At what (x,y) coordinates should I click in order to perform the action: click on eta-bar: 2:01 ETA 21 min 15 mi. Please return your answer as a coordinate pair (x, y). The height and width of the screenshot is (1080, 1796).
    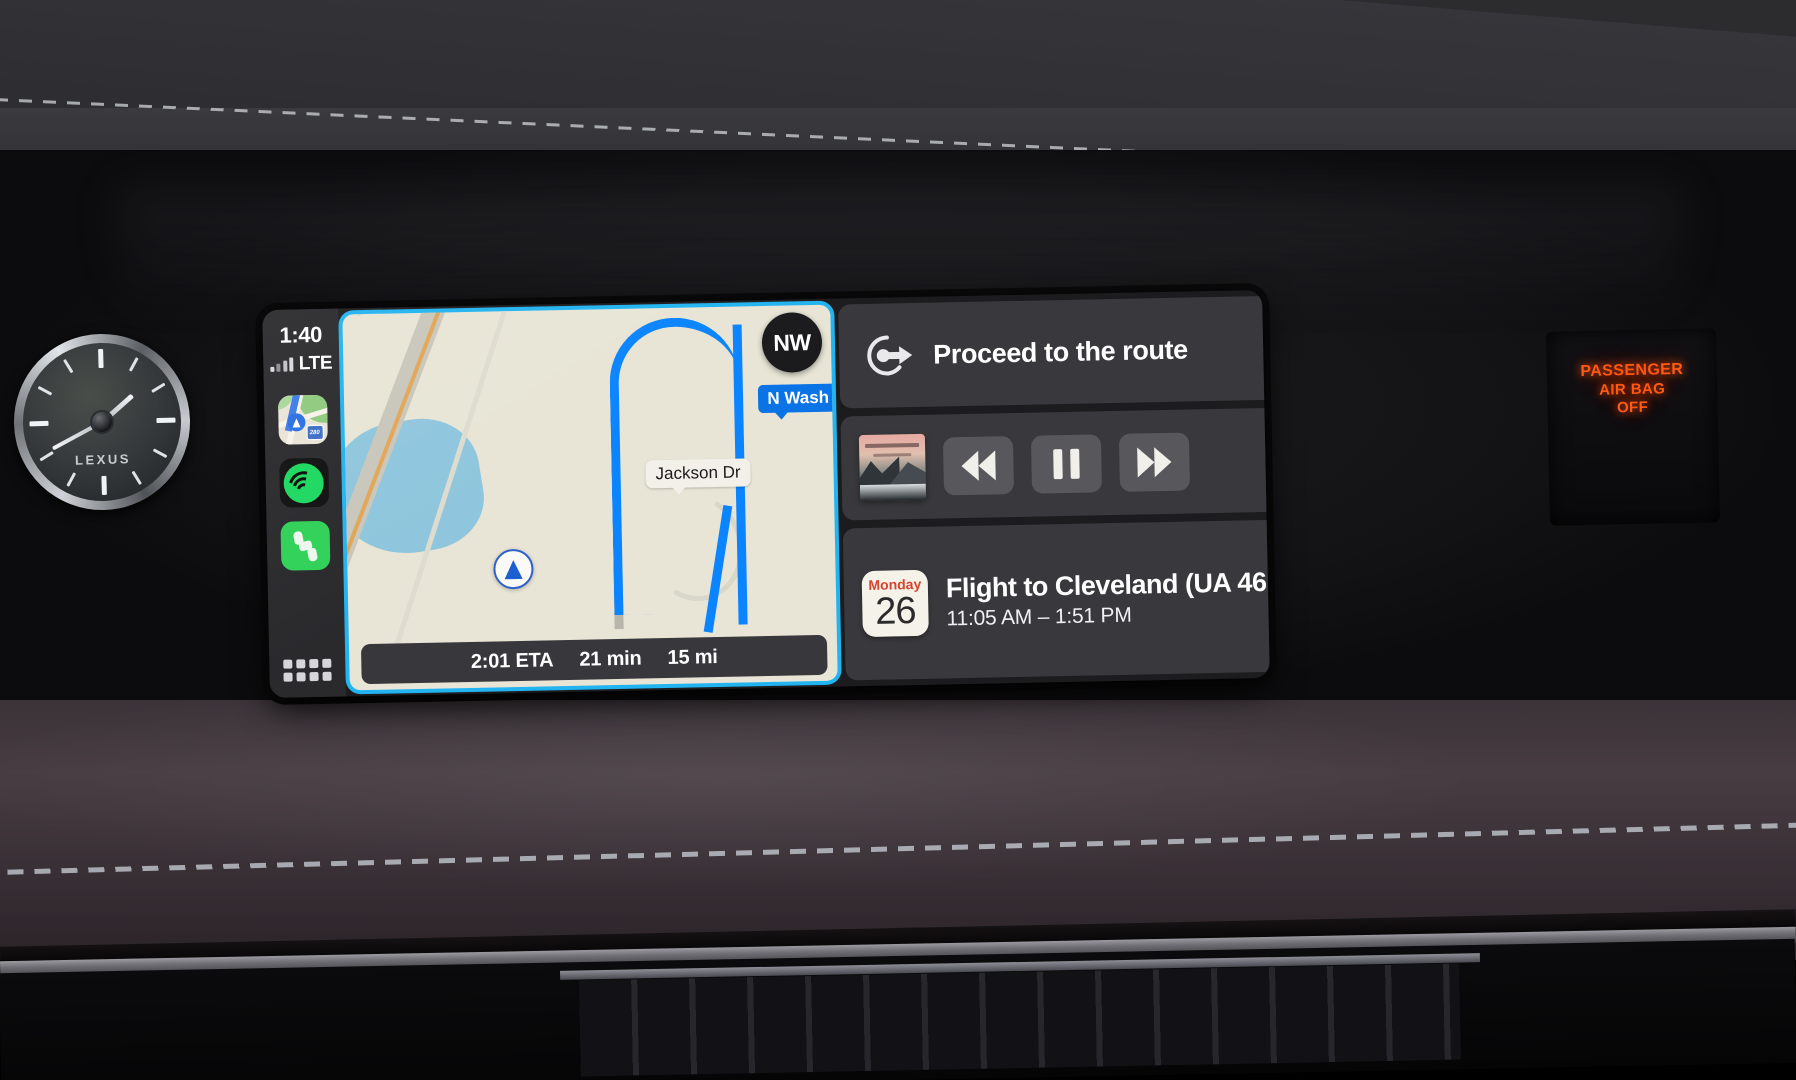
    Looking at the image, I should click on (594, 659).